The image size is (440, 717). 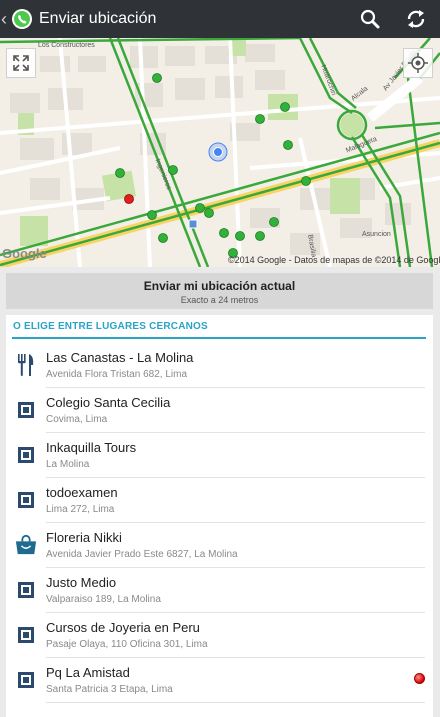 I want to click on restaurant-icon, so click(x=26, y=365).